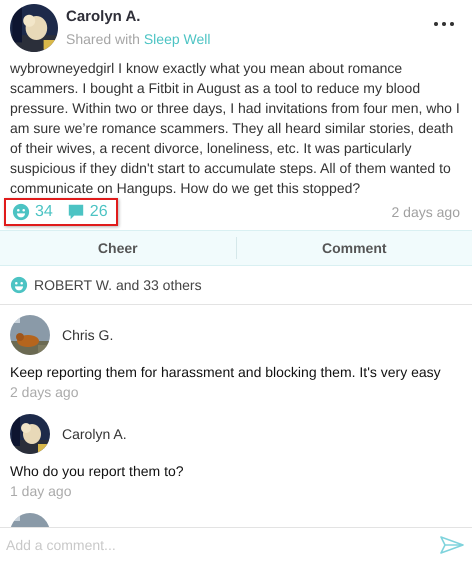 This screenshot has height=562, width=472. Describe the element at coordinates (226, 372) in the screenshot. I see `comment-text: Keep reporting them for harassment and blocking them. It's very easy` at that location.